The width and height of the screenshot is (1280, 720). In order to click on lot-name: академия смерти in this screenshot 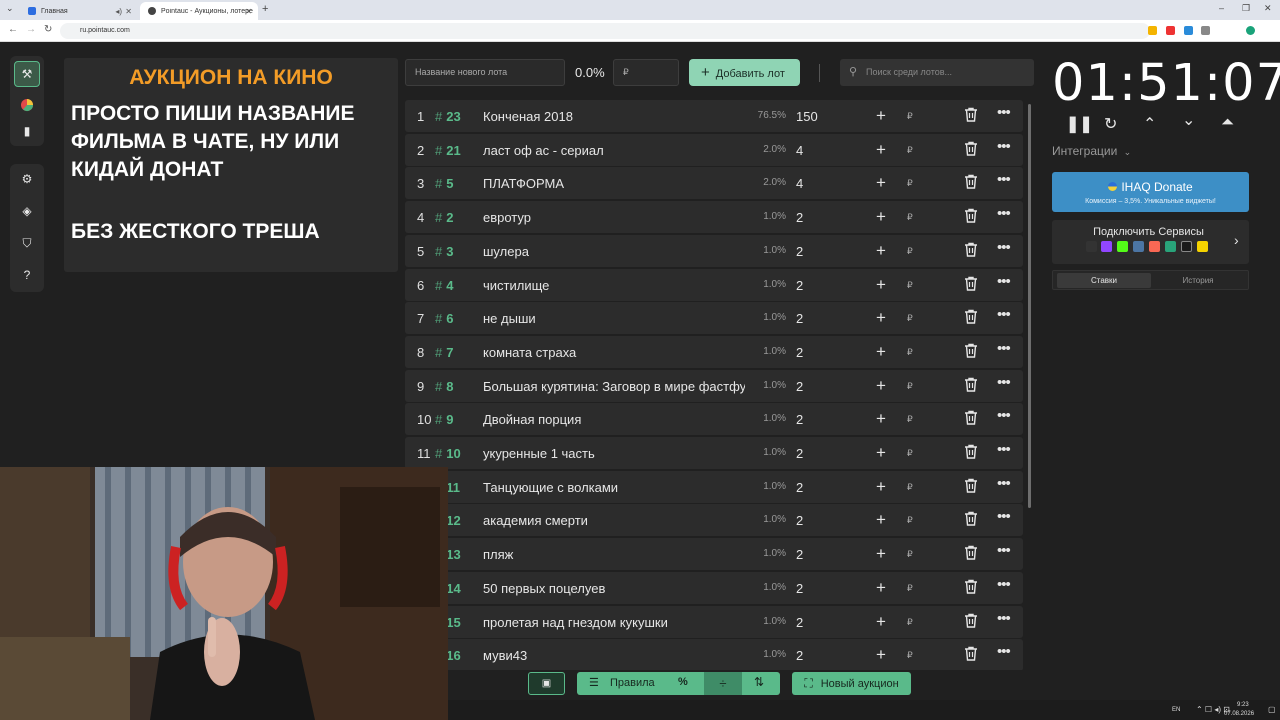, I will do `click(614, 520)`.